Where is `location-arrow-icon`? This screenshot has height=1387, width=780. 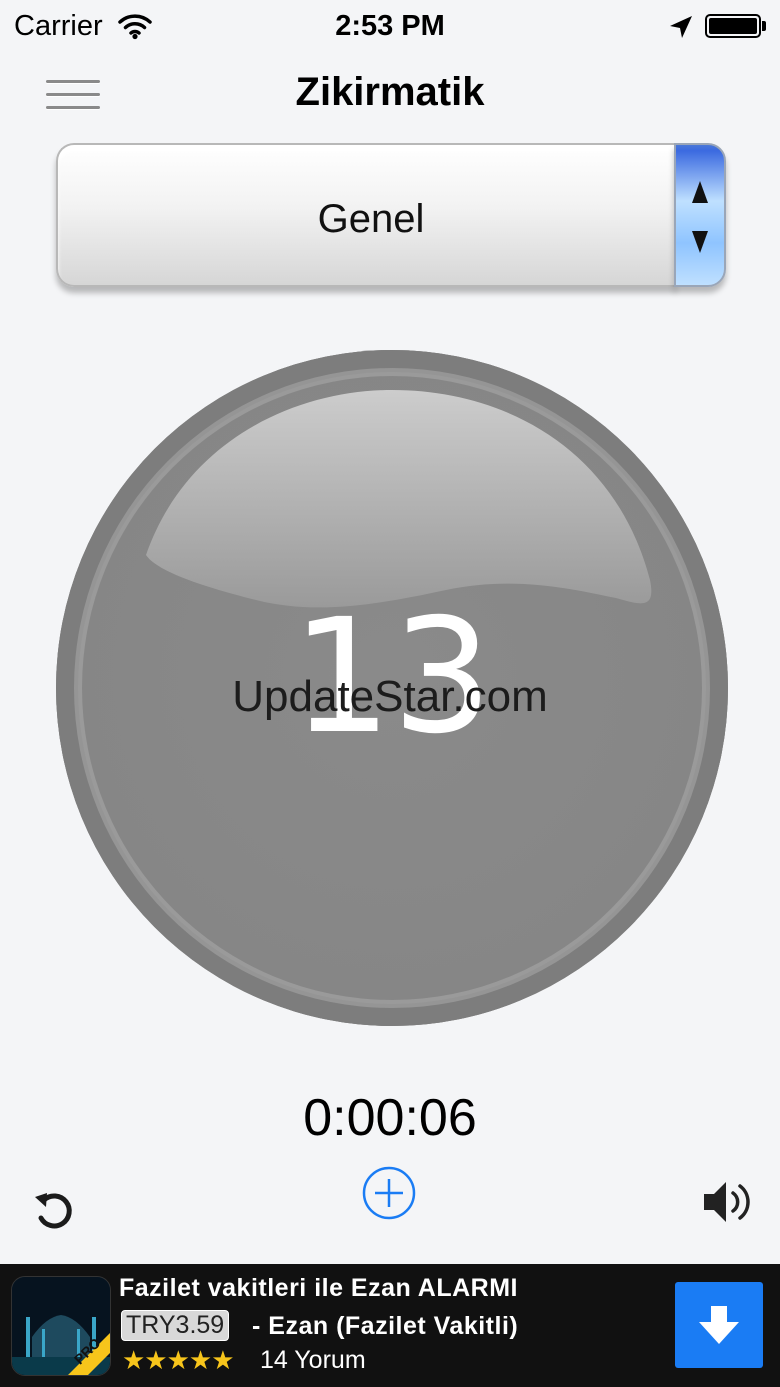 location-arrow-icon is located at coordinates (681, 29).